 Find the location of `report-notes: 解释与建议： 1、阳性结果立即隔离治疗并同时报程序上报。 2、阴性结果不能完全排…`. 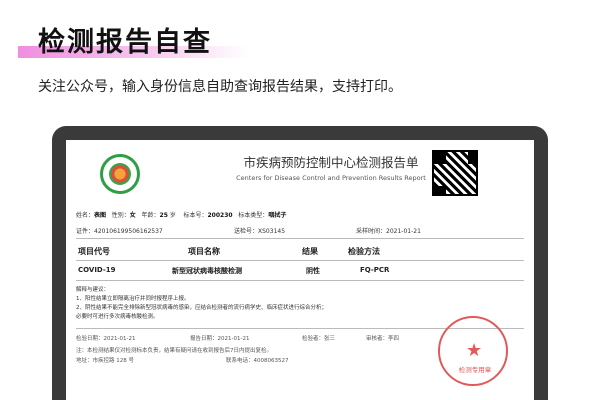

report-notes: 解释与建议： 1、阳性结果立即隔离治疗并同时报程序上报。 2、阴性结果不能完全排… is located at coordinates (201, 304).